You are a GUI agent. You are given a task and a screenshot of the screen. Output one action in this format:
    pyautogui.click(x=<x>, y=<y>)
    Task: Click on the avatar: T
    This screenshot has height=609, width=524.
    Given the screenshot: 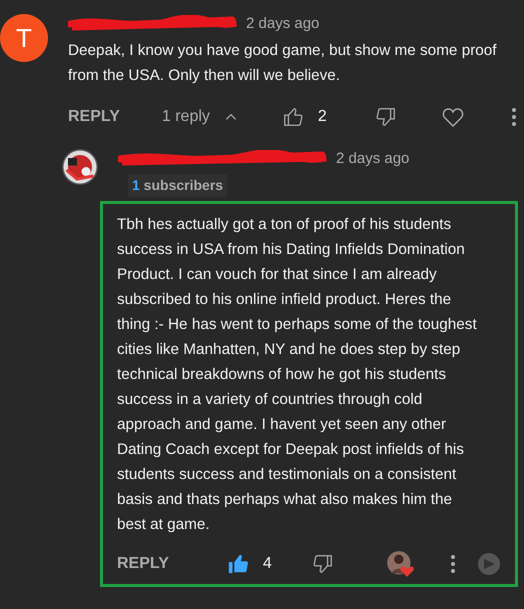 What is the action you would take?
    pyautogui.click(x=24, y=38)
    